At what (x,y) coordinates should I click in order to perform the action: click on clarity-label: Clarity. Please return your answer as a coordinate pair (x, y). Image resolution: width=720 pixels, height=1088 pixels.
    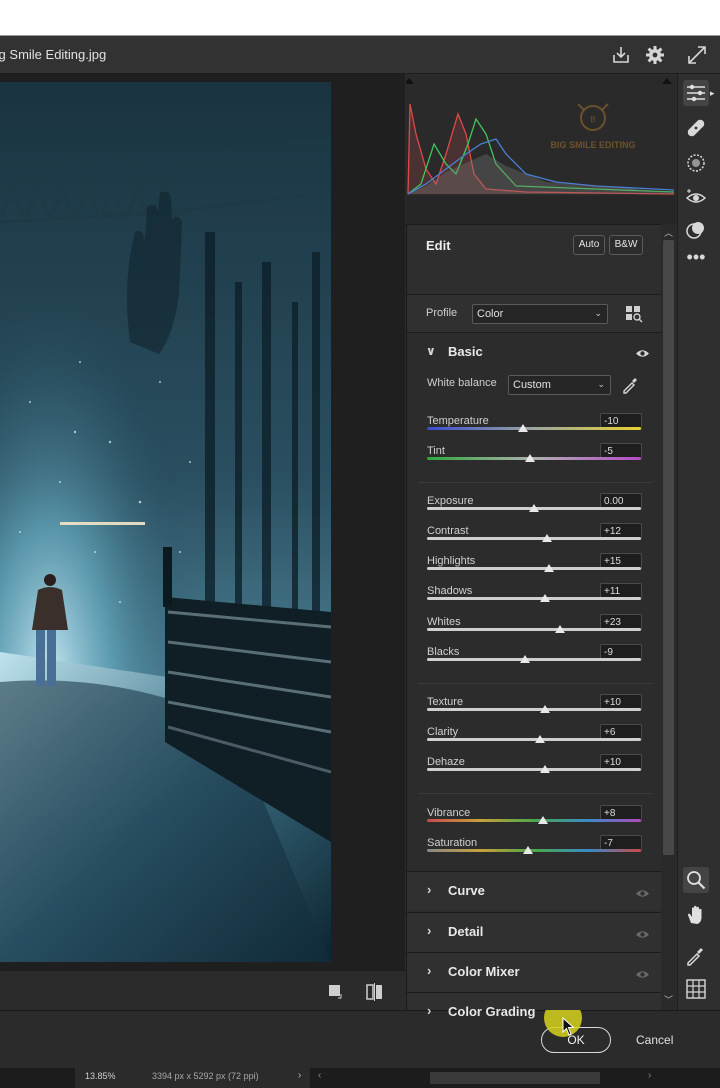
    Looking at the image, I should click on (443, 732).